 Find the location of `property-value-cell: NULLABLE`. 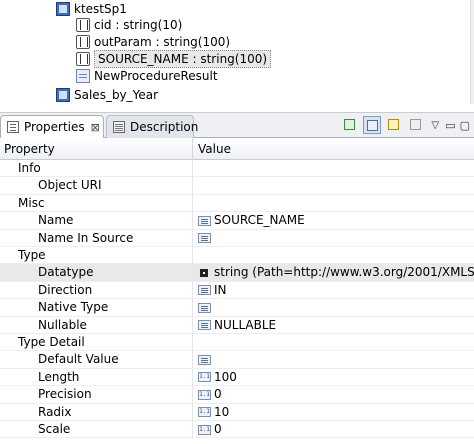

property-value-cell: NULLABLE is located at coordinates (334, 325).